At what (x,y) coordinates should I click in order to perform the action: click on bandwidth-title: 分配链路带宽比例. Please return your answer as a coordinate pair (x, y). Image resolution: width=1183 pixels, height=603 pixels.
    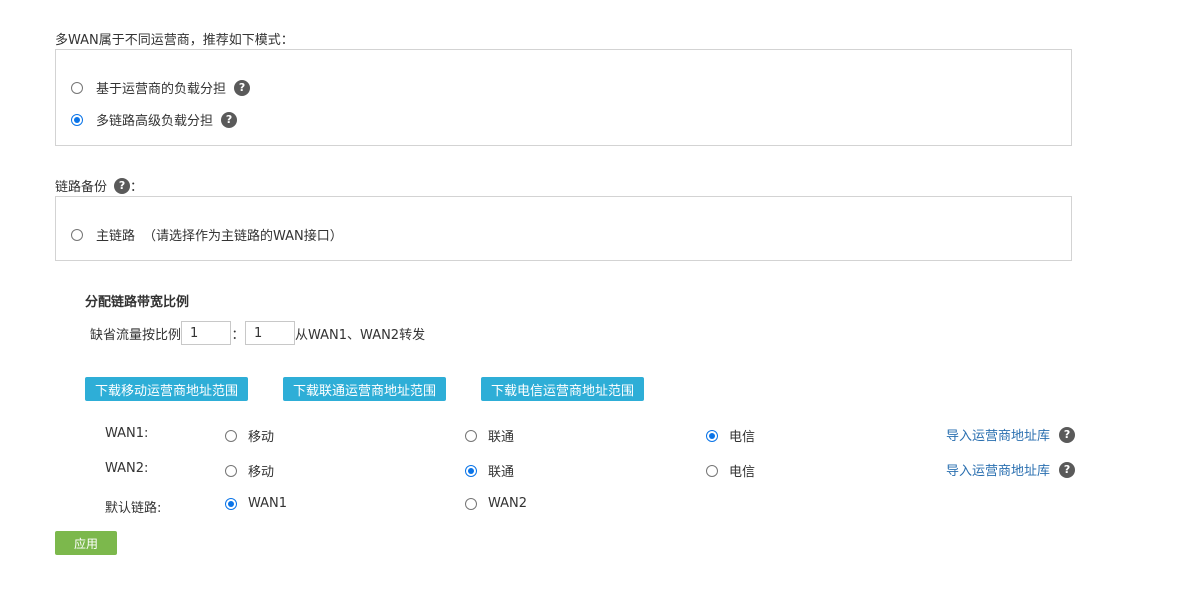
    Looking at the image, I should click on (137, 302).